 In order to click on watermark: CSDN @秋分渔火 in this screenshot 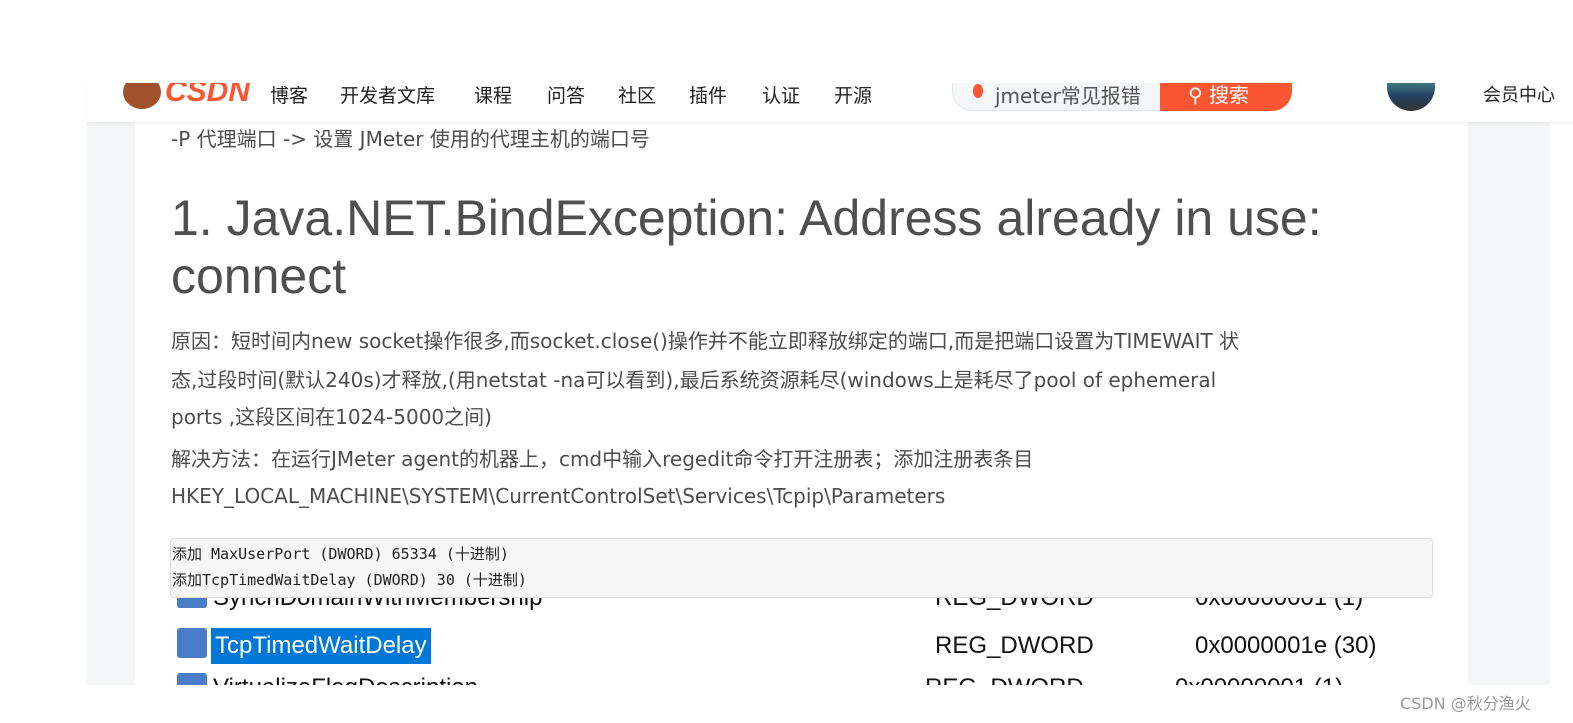, I will do `click(1465, 703)`.